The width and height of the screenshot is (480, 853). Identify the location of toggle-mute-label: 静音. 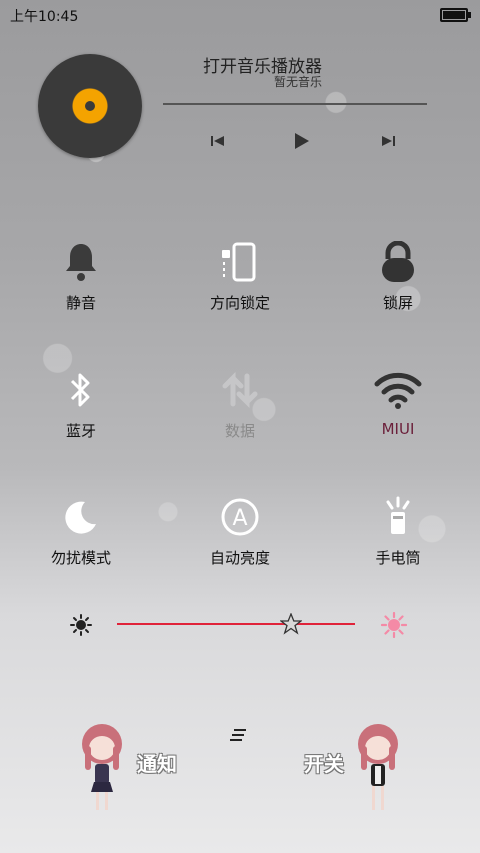
(80, 303).